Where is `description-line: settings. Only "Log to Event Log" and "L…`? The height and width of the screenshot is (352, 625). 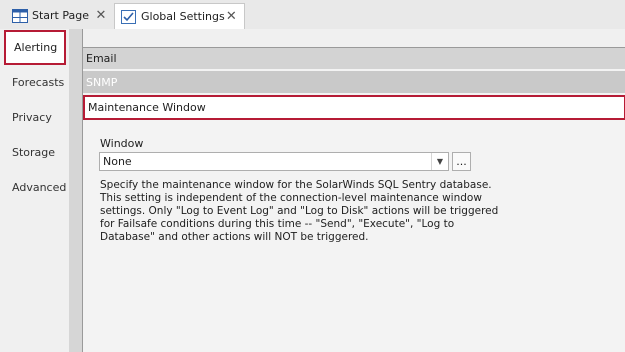 description-line: settings. Only "Log to Event Log" and "L… is located at coordinates (299, 211).